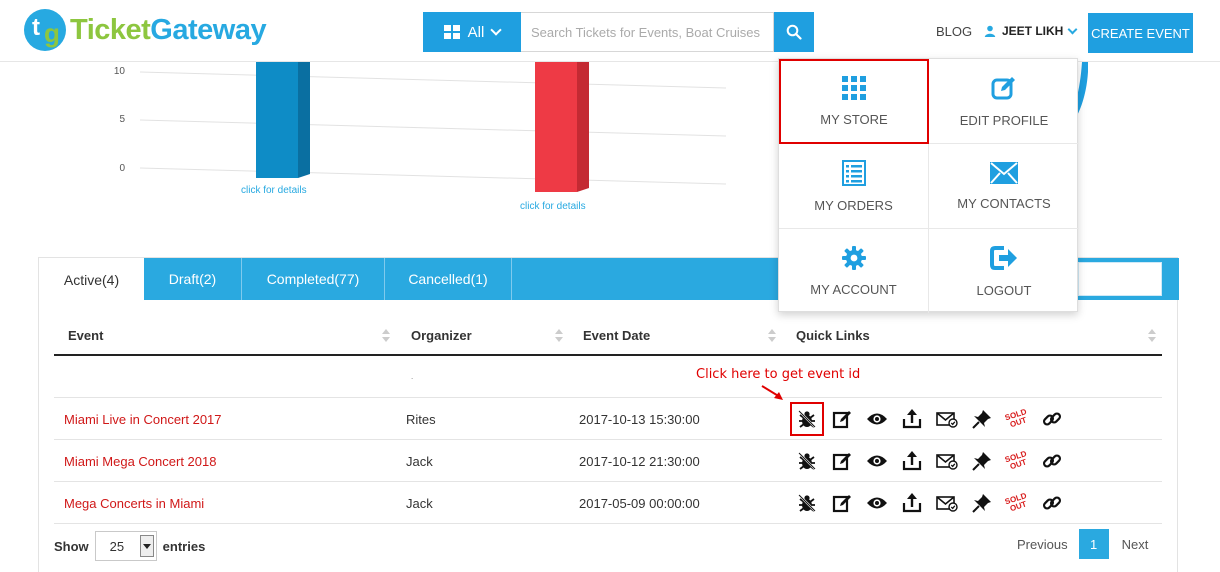 The height and width of the screenshot is (572, 1220). I want to click on event-link: Mega Concerts in Miami, so click(134, 503).